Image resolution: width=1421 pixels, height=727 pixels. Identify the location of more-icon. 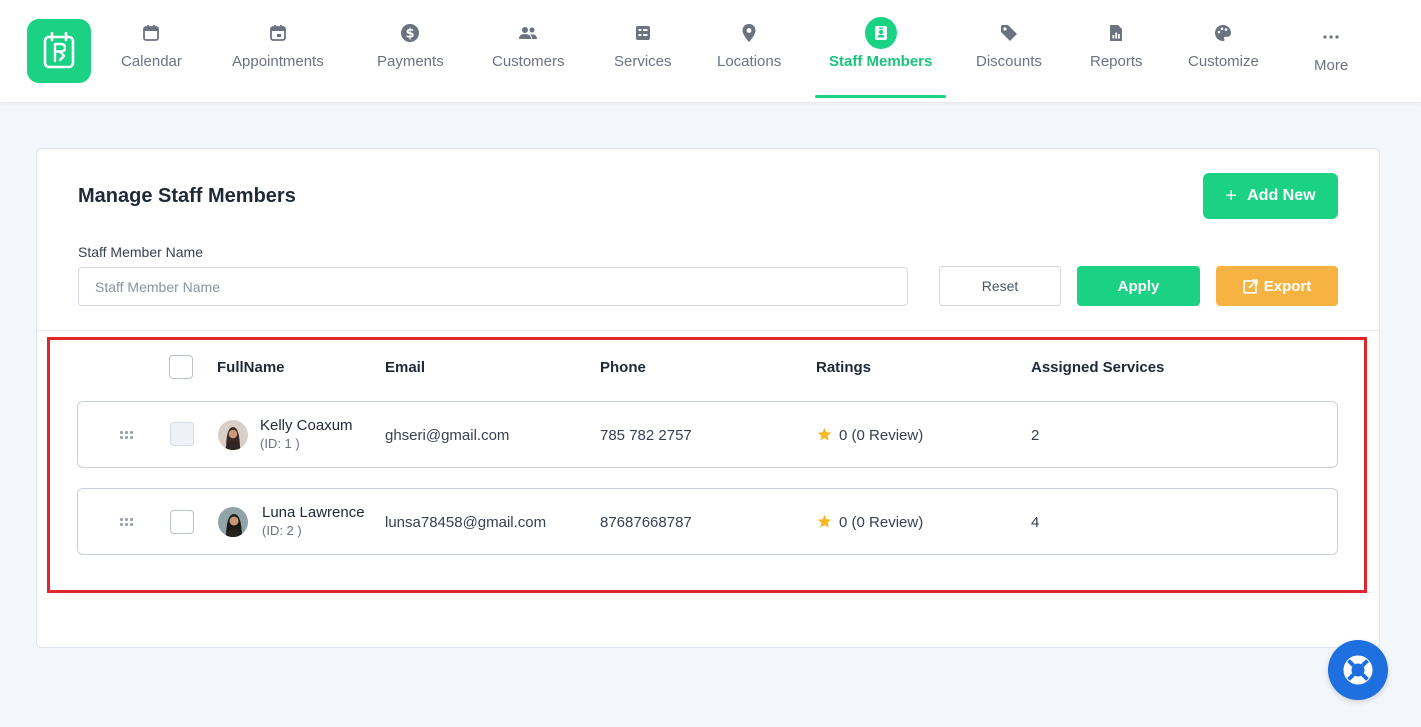
(1331, 37).